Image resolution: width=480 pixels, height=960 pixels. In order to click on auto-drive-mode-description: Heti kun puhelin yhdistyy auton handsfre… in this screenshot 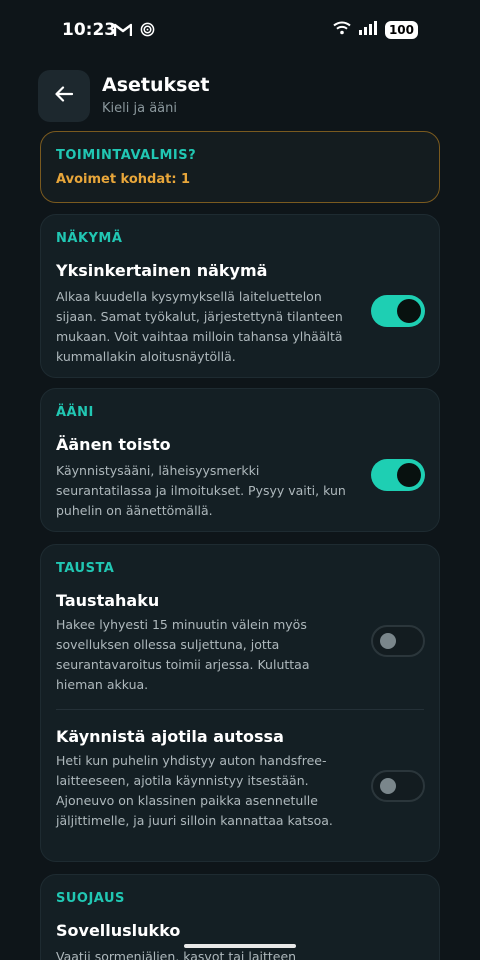, I will do `click(194, 790)`.